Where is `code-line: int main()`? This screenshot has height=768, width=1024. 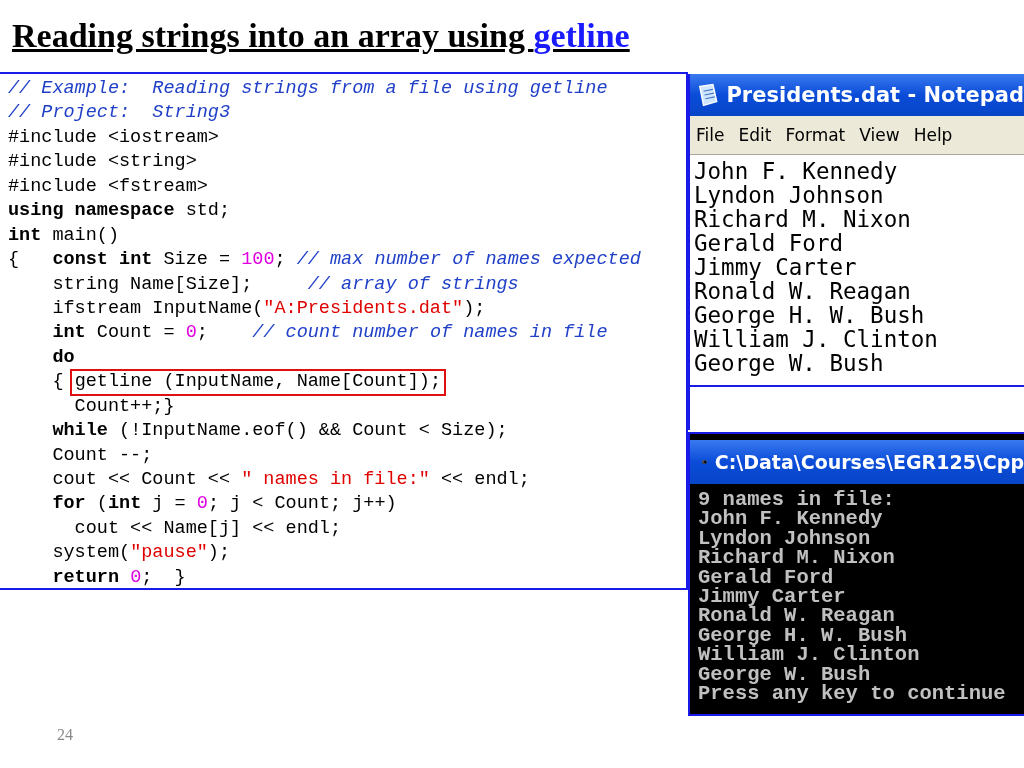
code-line: int main() is located at coordinates (64, 235).